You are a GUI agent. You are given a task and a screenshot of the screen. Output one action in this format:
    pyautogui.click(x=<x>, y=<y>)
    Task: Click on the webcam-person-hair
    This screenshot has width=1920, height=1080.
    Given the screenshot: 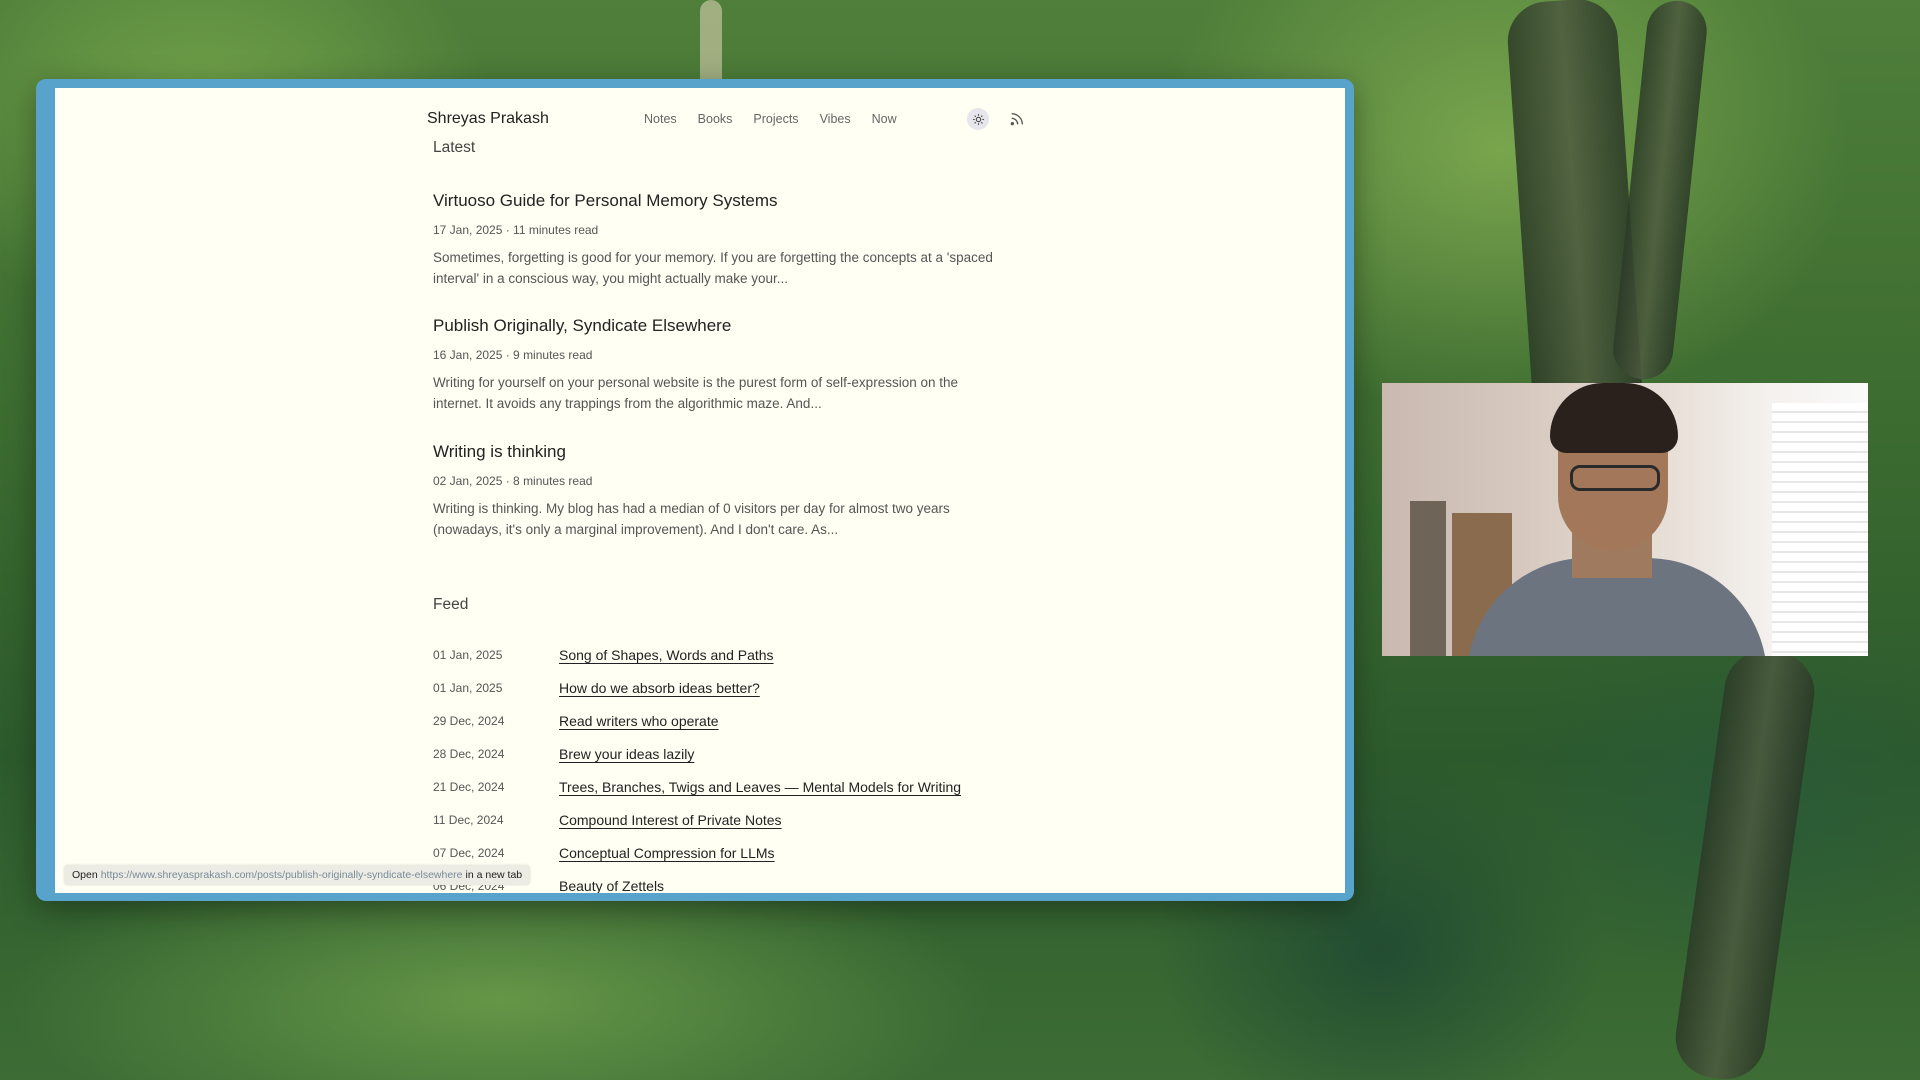 What is the action you would take?
    pyautogui.click(x=1614, y=418)
    